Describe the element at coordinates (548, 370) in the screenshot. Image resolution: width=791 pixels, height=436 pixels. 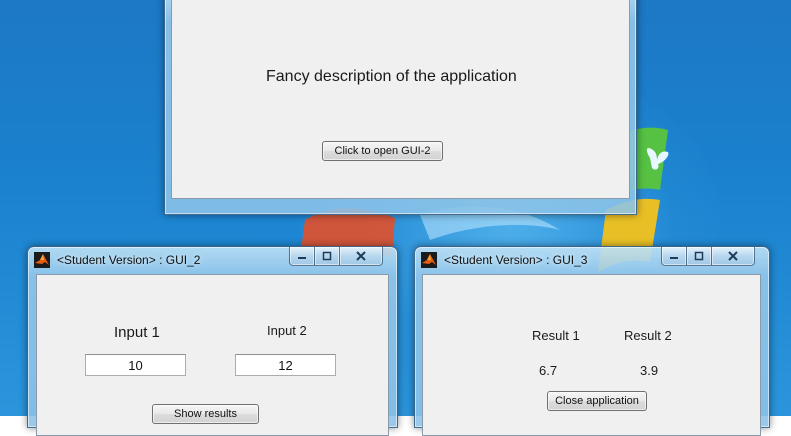
I see `result1-value: 6.7` at that location.